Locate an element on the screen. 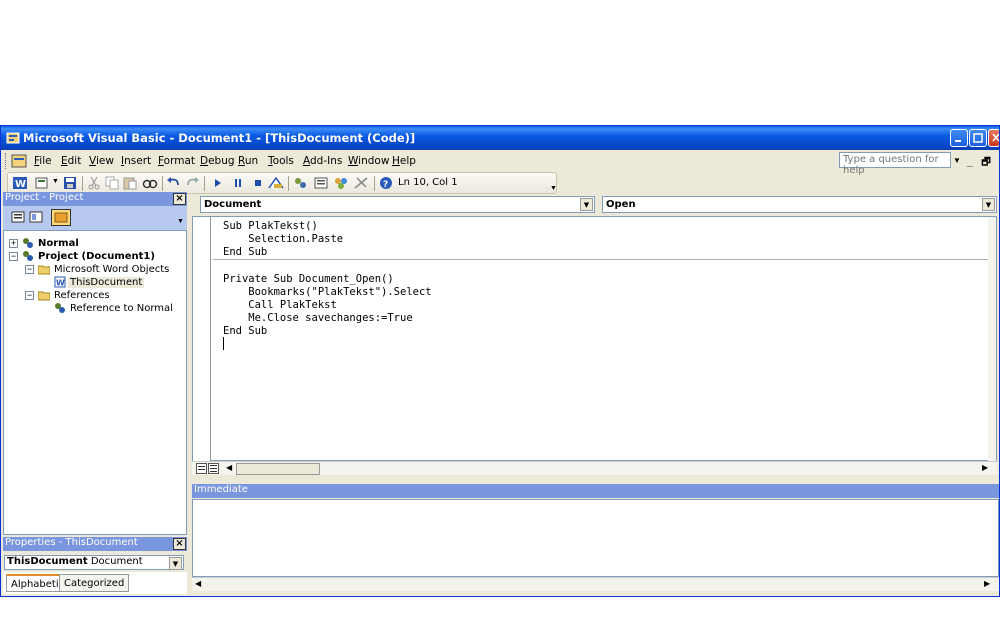 This screenshot has height=642, width=1000. close-project-pane-icon: × is located at coordinates (179, 199).